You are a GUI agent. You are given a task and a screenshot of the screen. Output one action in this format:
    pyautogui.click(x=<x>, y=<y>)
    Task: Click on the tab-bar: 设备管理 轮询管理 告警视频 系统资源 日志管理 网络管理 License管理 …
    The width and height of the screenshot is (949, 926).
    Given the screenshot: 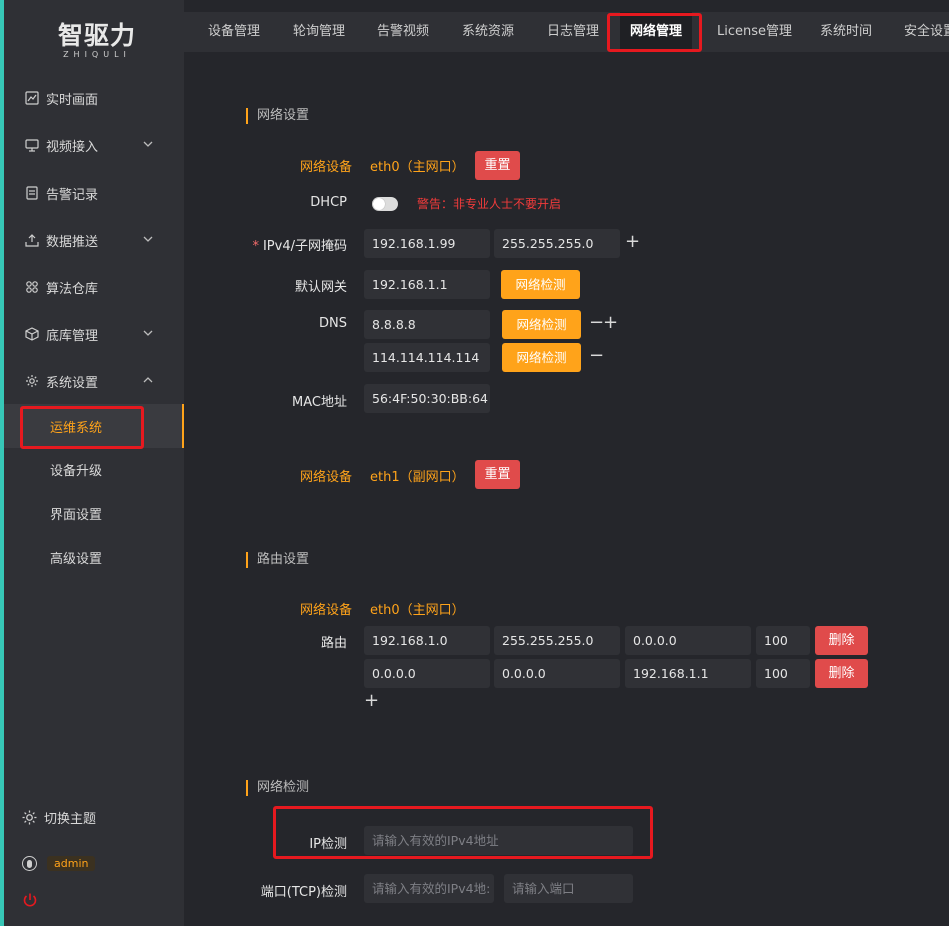 What is the action you would take?
    pyautogui.click(x=566, y=32)
    